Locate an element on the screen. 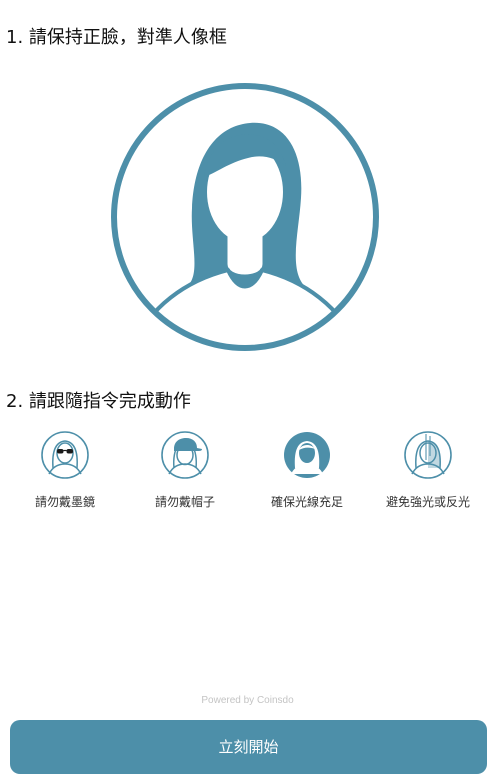 This screenshot has height=780, width=495. tip-no-sunglasses: 請勿戴墨鏡 is located at coordinates (65, 470).